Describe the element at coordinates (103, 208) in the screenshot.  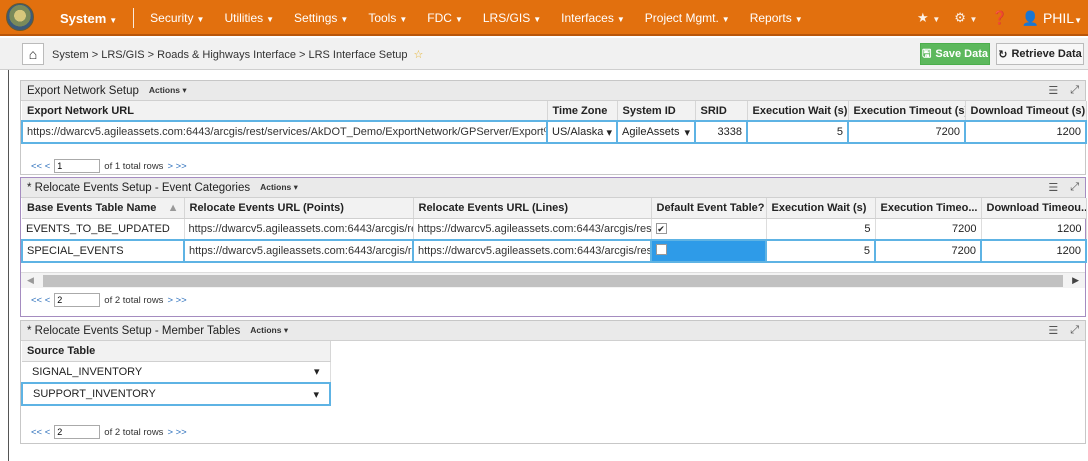
I see `column-header: Base Events Table Name ▲` at that location.